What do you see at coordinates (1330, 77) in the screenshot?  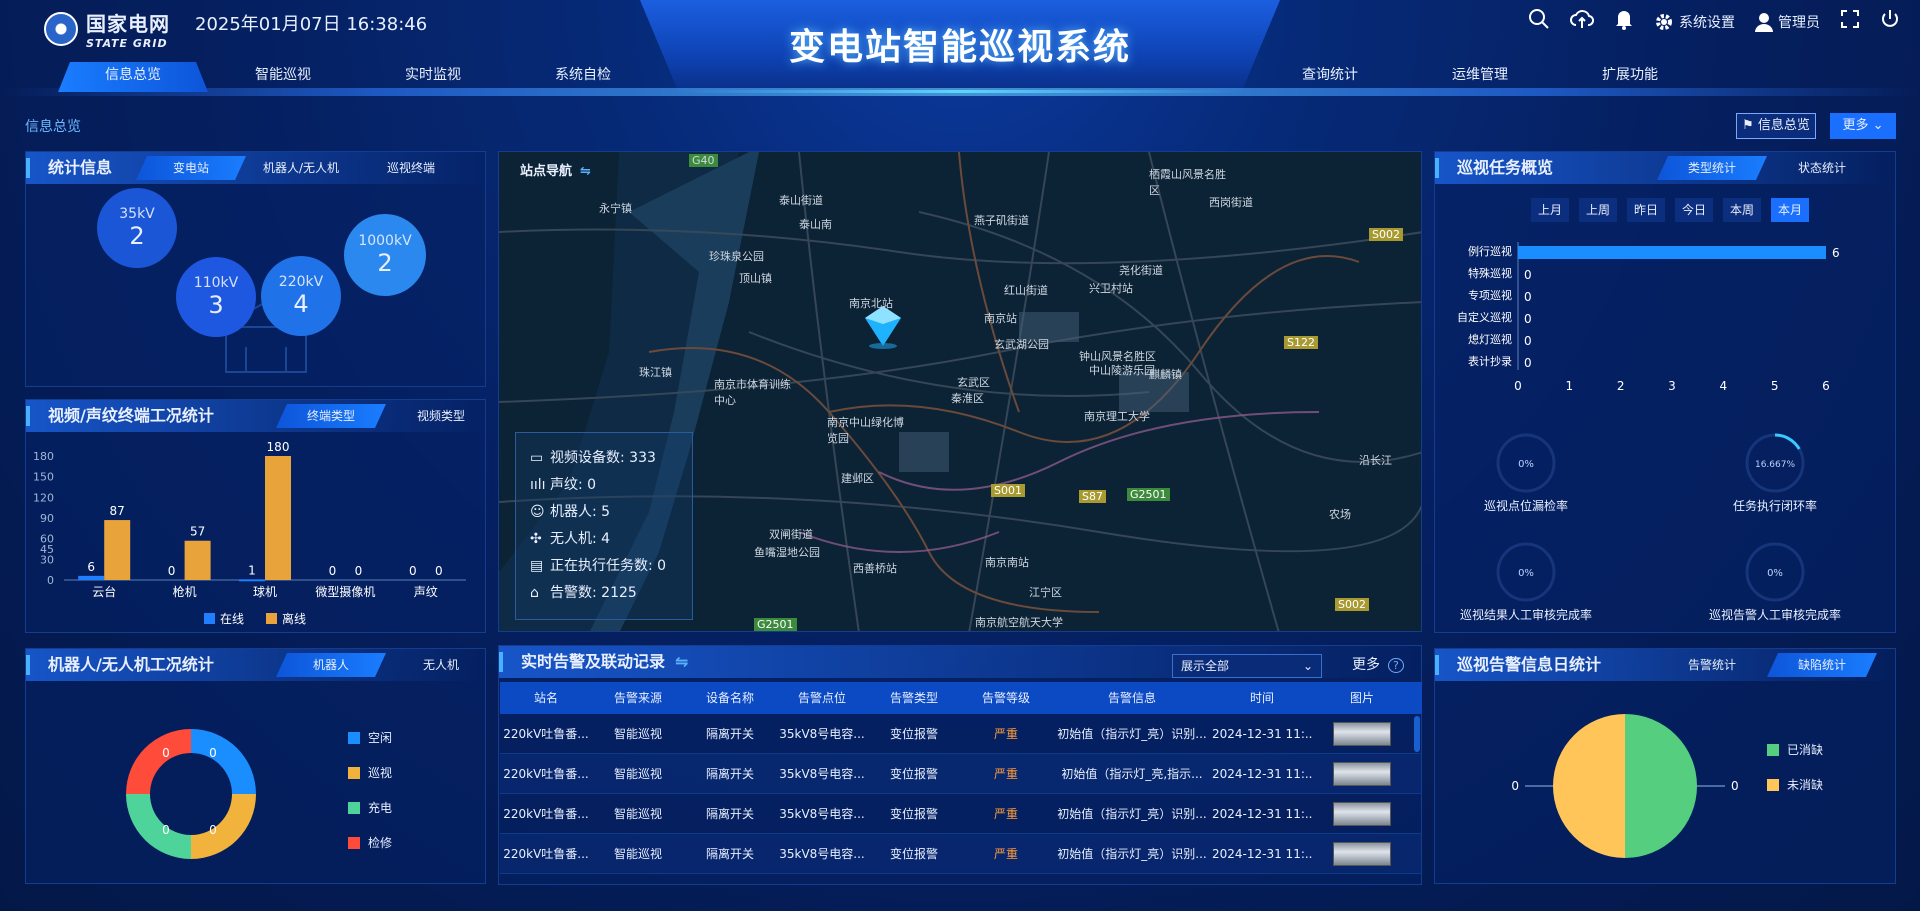 I see `nav-tab-query: 查询统计` at bounding box center [1330, 77].